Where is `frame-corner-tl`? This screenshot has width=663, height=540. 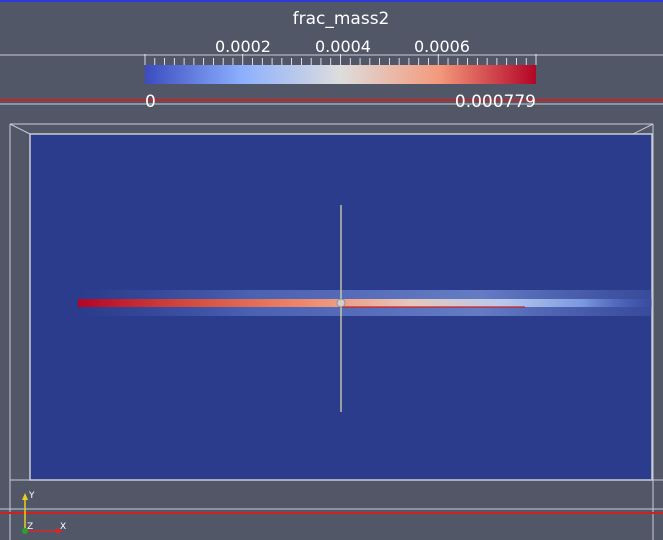 frame-corner-tl is located at coordinates (20, 129).